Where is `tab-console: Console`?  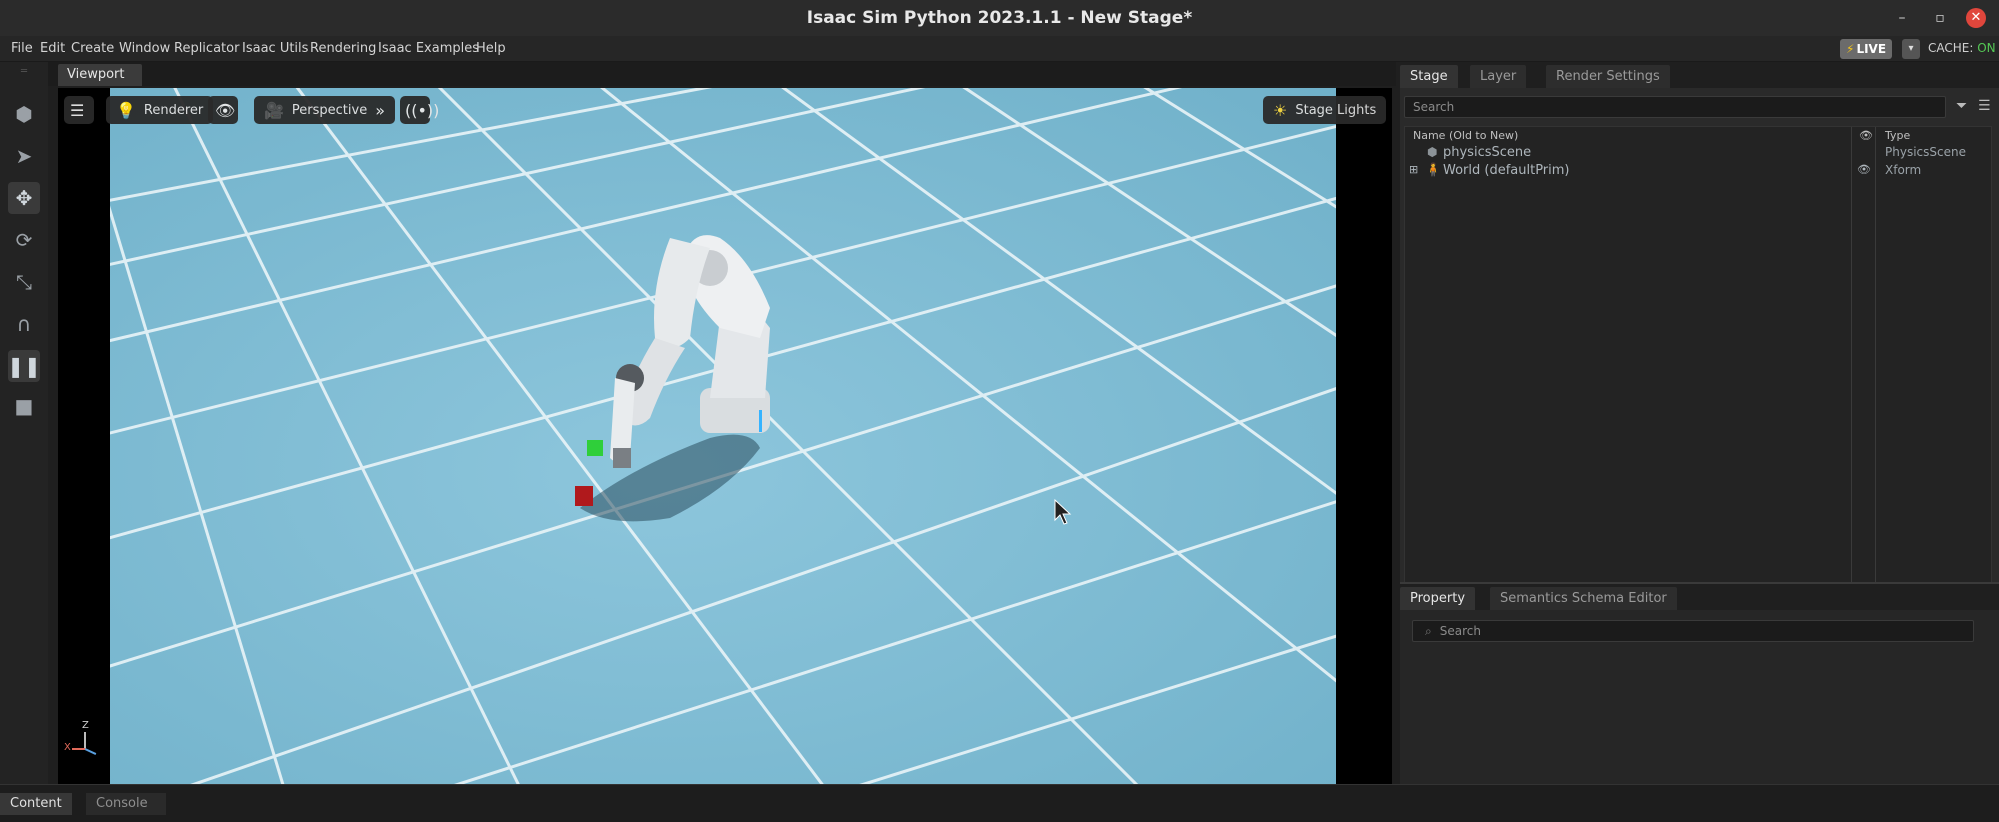 tab-console: Console is located at coordinates (126, 804).